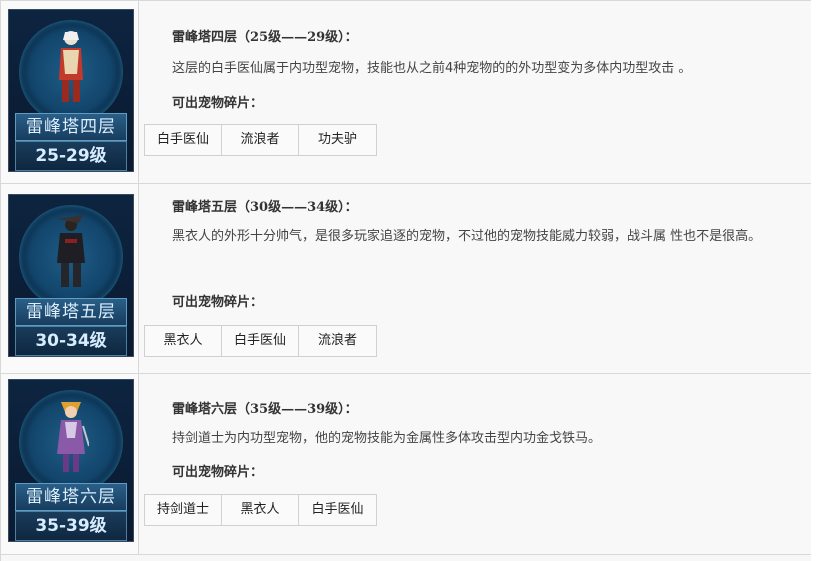 This screenshot has width=816, height=561. What do you see at coordinates (71, 341) in the screenshot?
I see `card-level-range: 30-34级` at bounding box center [71, 341].